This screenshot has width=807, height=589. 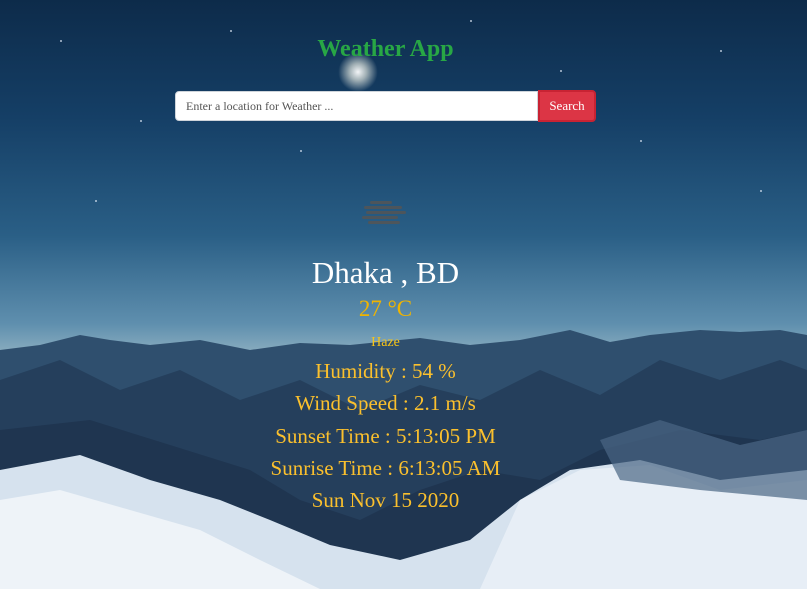 I want to click on search-button: Search, so click(x=567, y=106).